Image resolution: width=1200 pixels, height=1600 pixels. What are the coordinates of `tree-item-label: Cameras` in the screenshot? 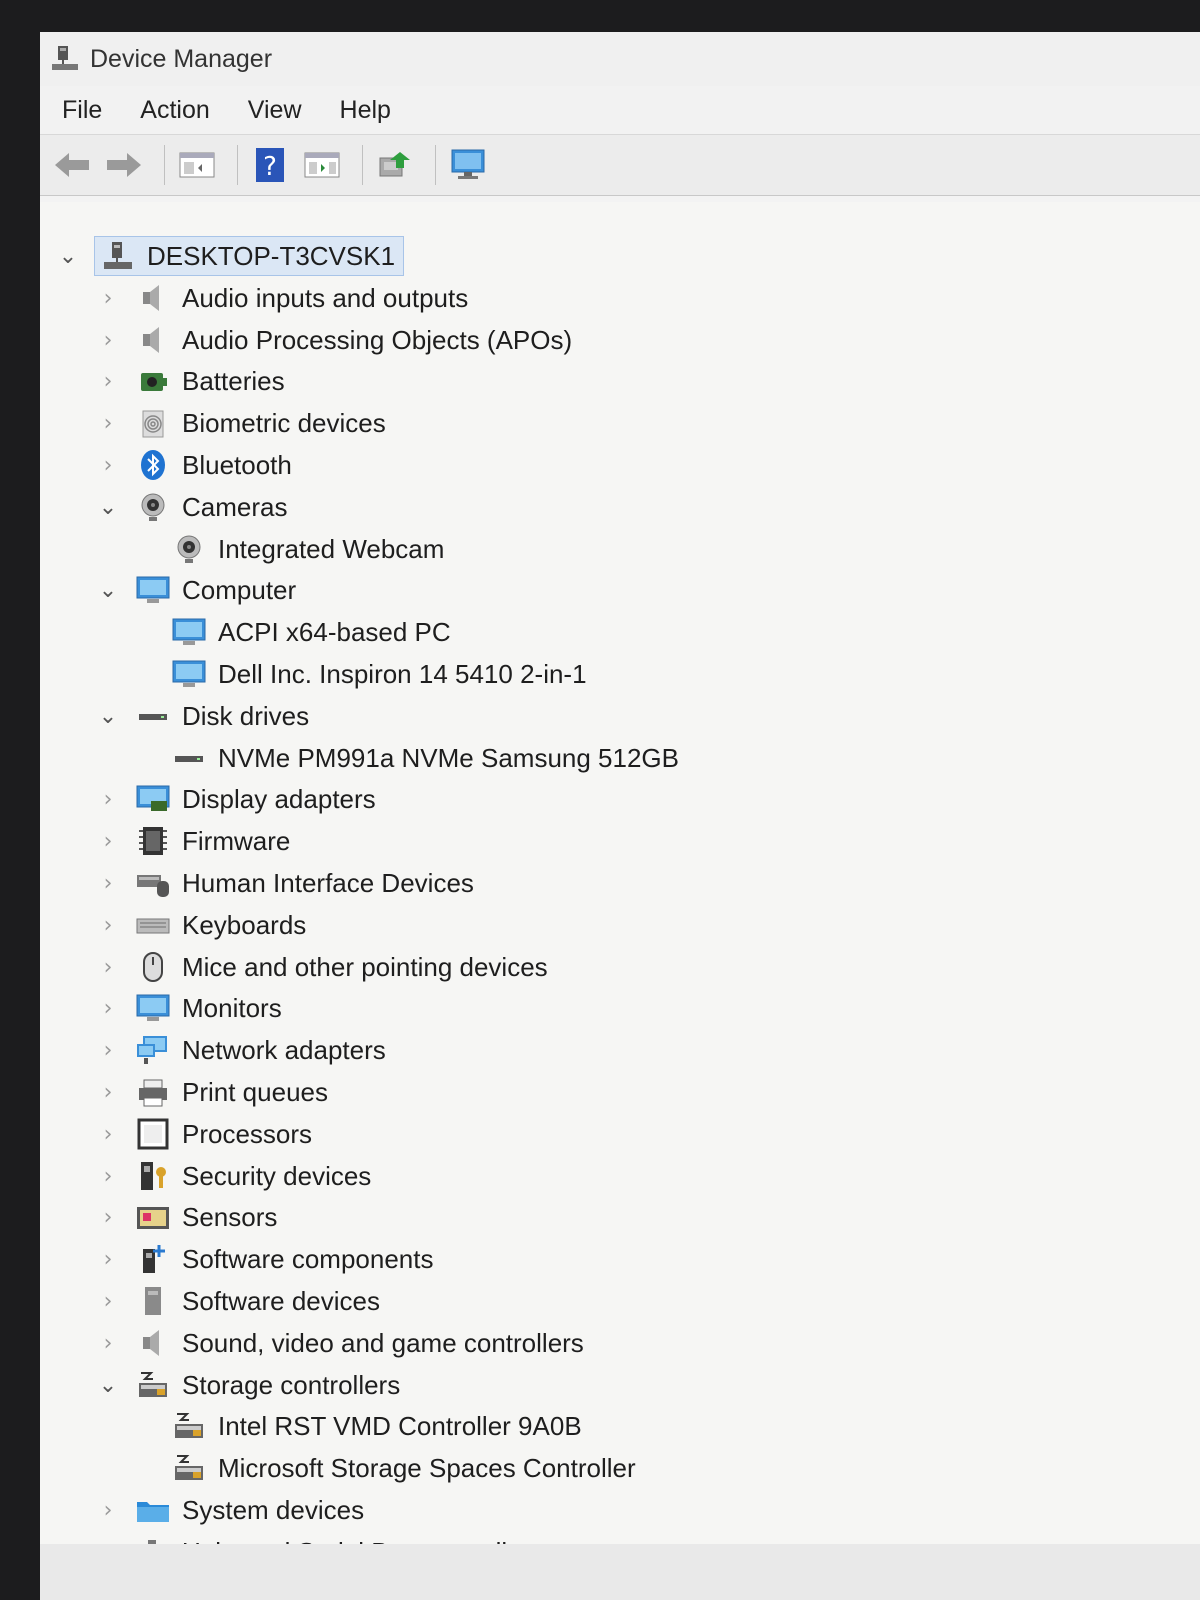 It's located at (235, 506).